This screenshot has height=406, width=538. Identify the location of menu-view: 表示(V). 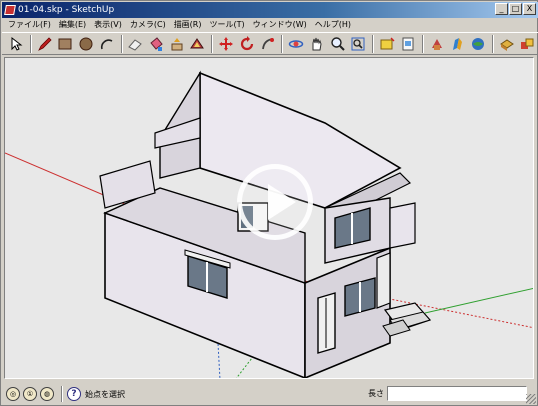
(108, 24).